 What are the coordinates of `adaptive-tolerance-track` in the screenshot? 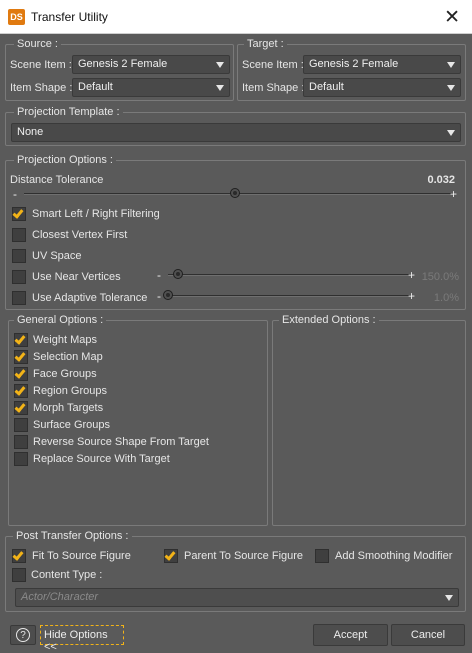 It's located at (290, 296).